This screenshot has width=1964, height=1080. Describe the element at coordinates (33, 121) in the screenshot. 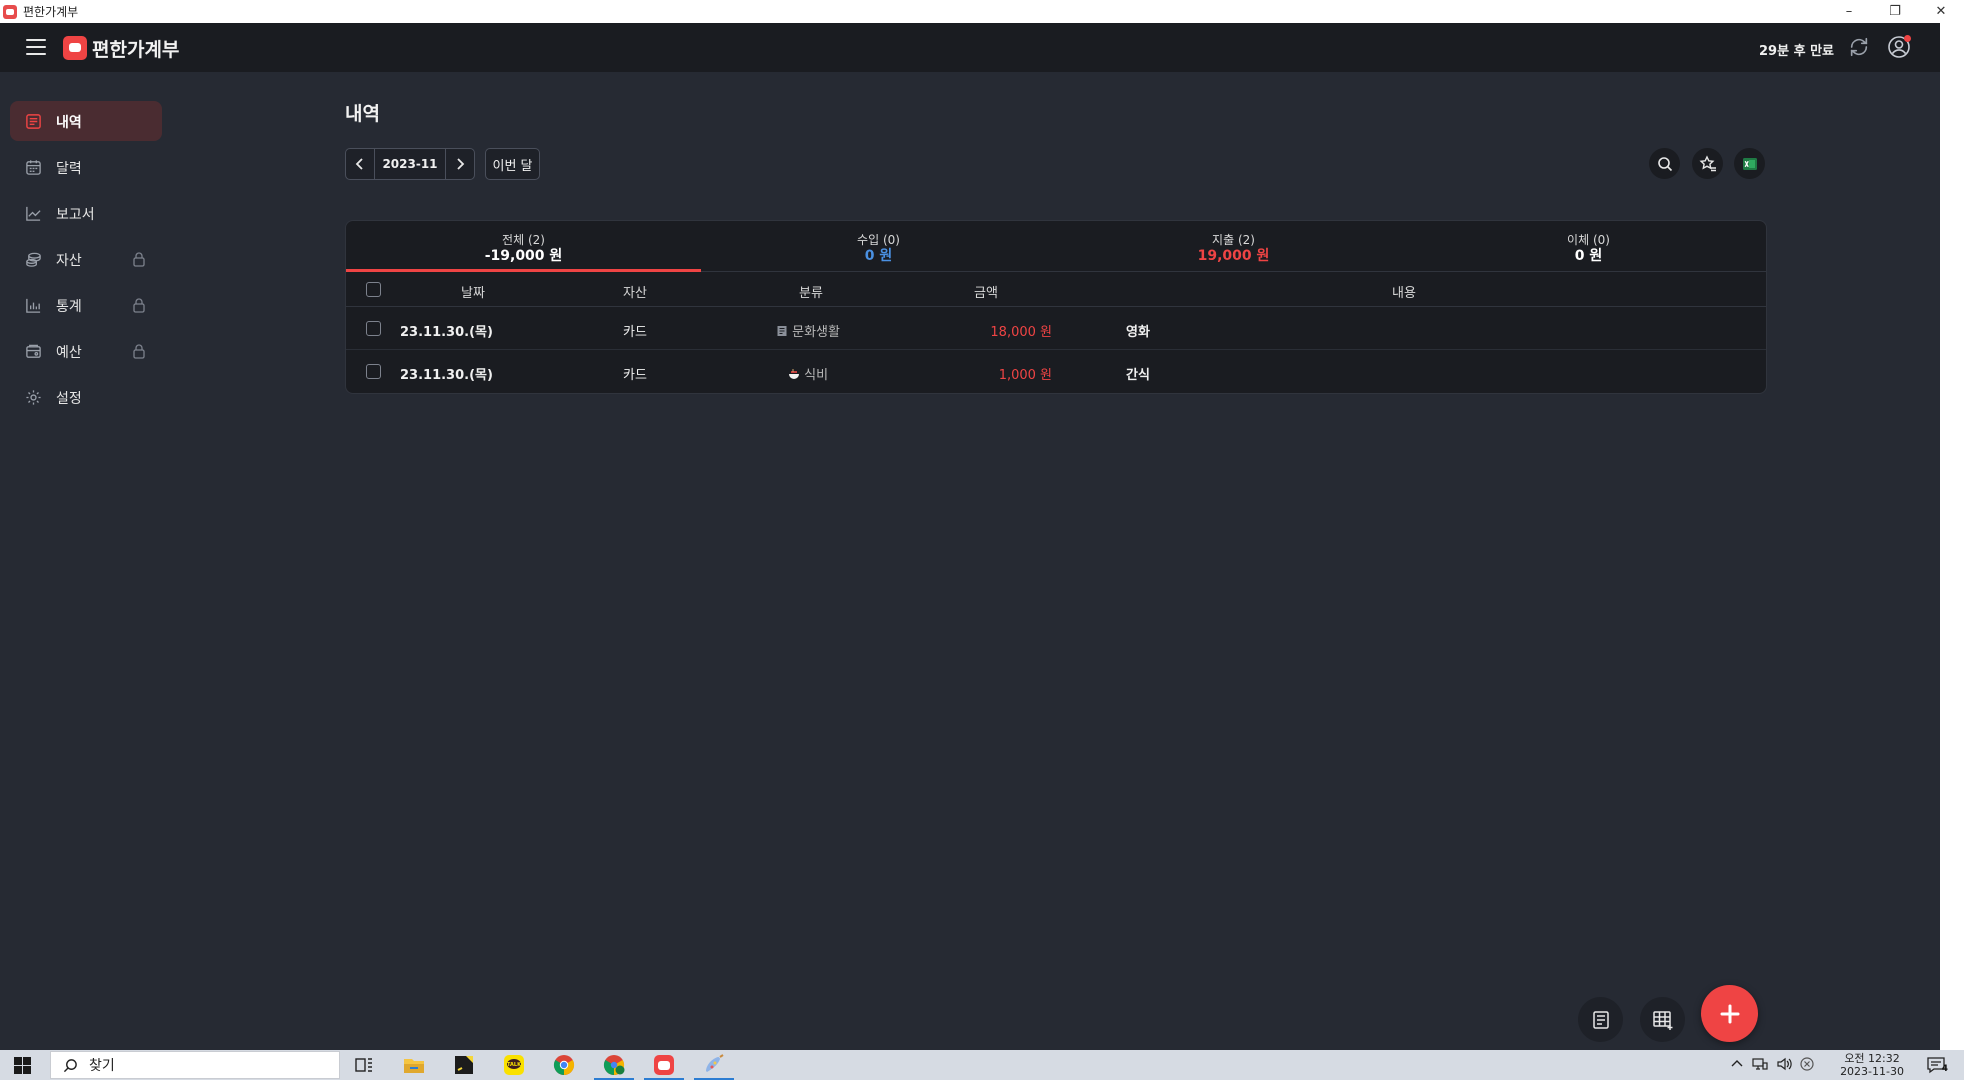

I see `list-icon` at that location.